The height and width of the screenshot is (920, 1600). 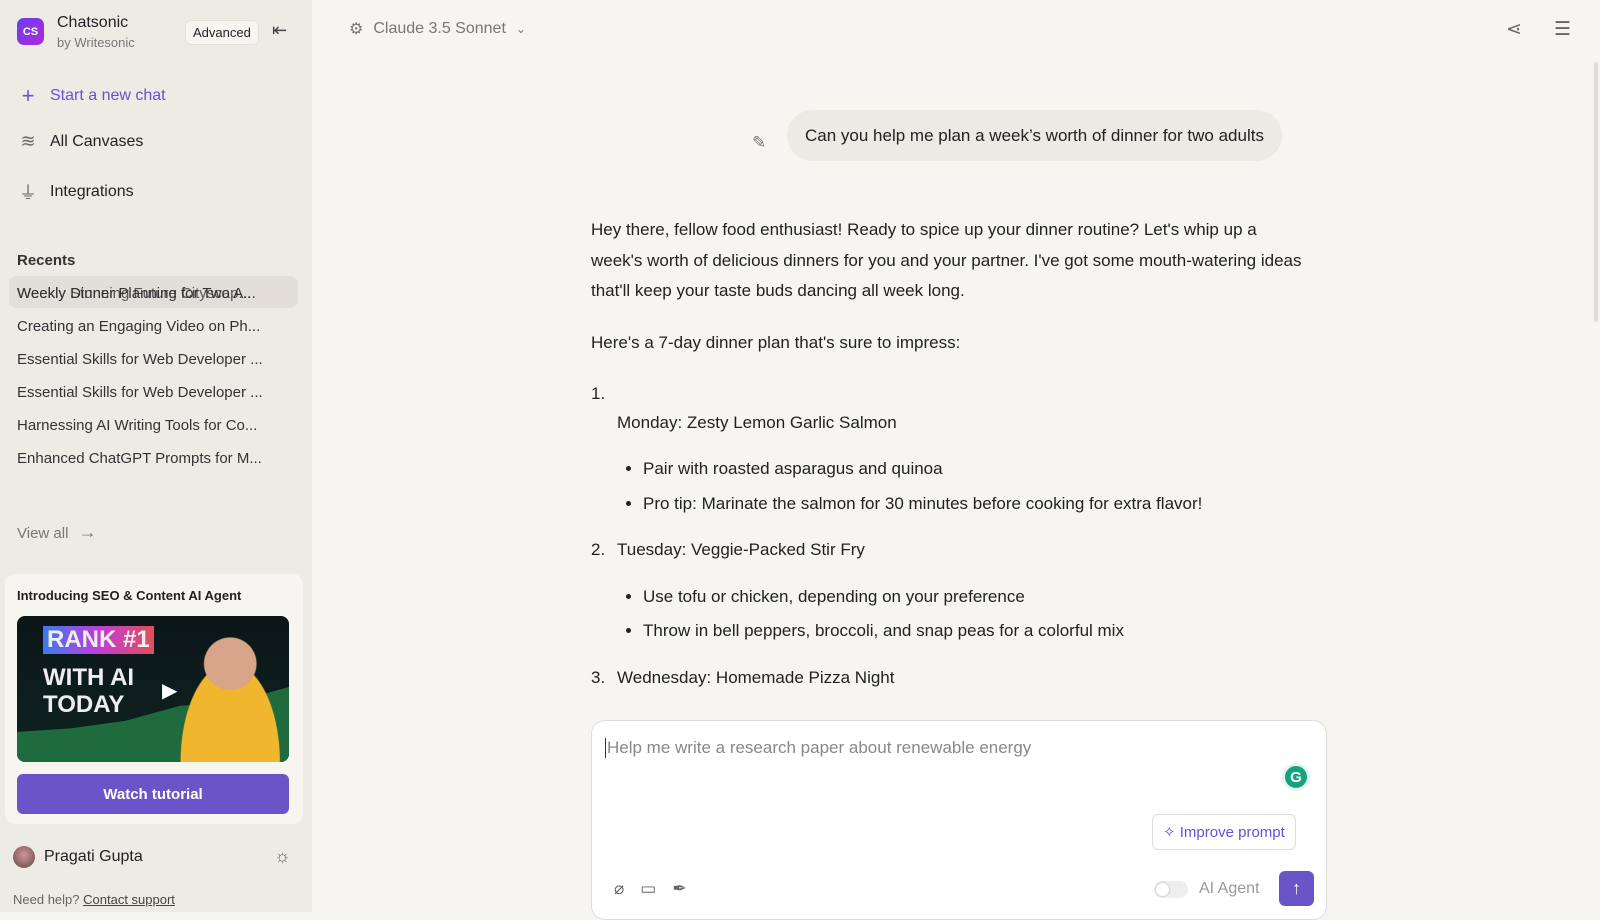 What do you see at coordinates (679, 889) in the screenshot?
I see `feather-icon: ✒` at bounding box center [679, 889].